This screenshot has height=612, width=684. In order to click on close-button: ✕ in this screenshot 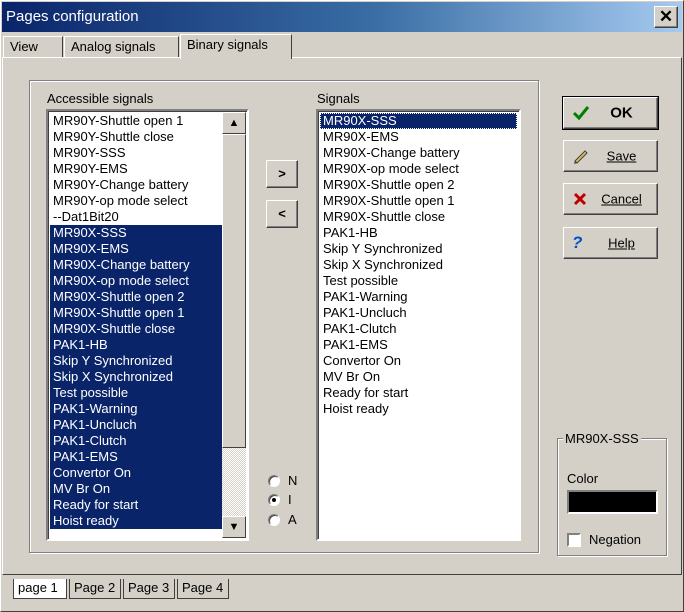, I will do `click(666, 17)`.